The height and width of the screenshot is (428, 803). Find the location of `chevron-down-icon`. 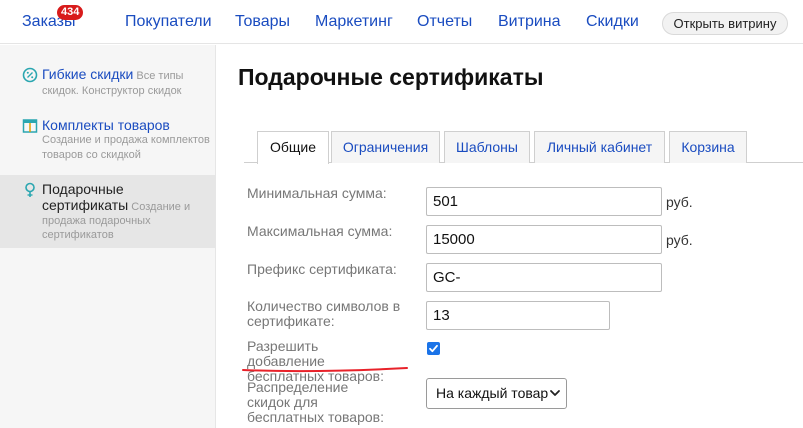

chevron-down-icon is located at coordinates (555, 393).